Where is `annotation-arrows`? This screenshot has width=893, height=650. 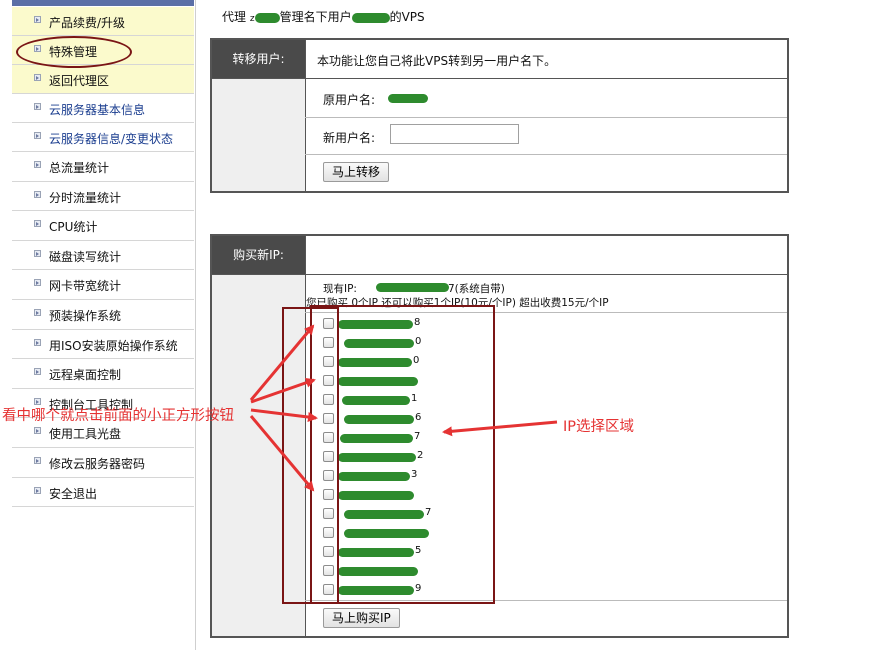
annotation-arrows is located at coordinates (403, 408).